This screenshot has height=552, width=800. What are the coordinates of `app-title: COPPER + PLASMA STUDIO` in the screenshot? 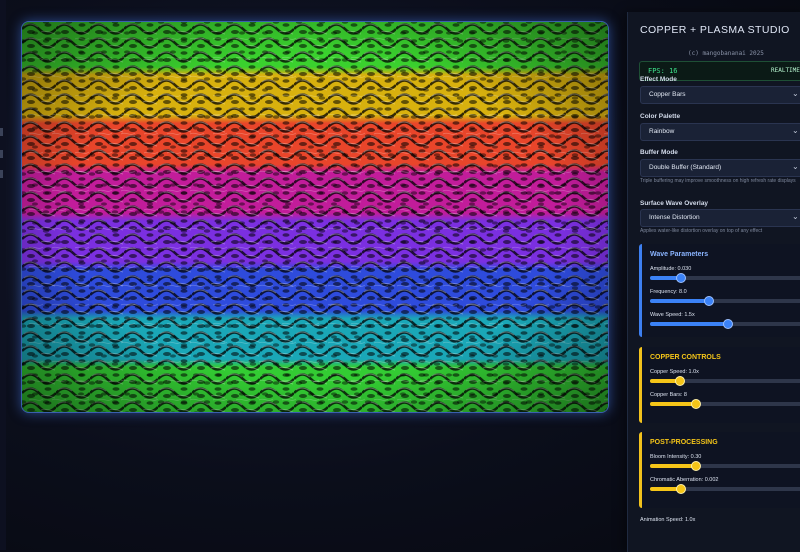 It's located at (715, 30).